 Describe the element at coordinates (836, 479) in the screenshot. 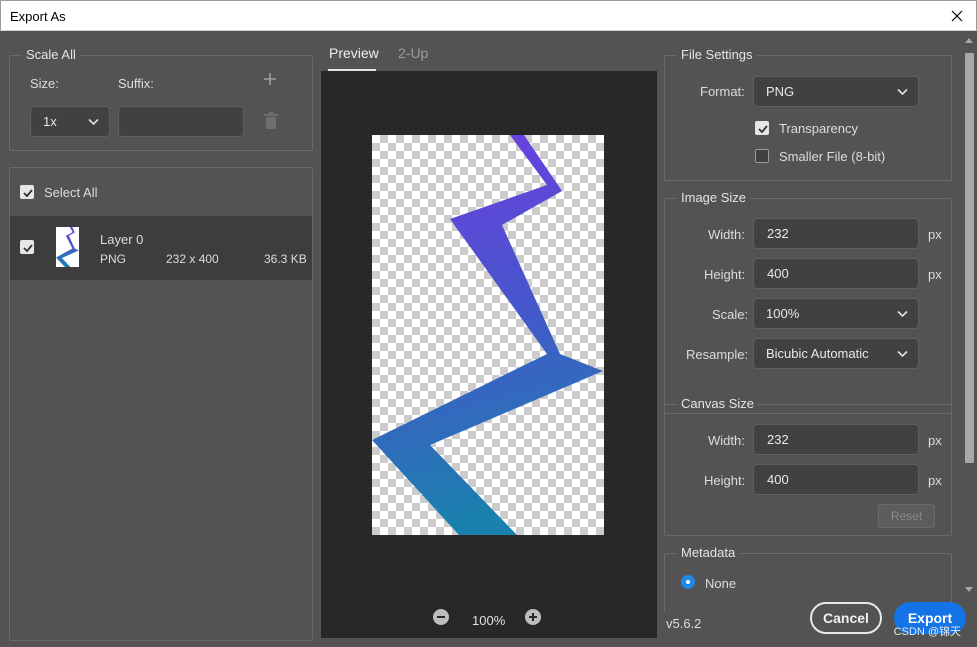

I see `canvas-height-input: 400` at that location.